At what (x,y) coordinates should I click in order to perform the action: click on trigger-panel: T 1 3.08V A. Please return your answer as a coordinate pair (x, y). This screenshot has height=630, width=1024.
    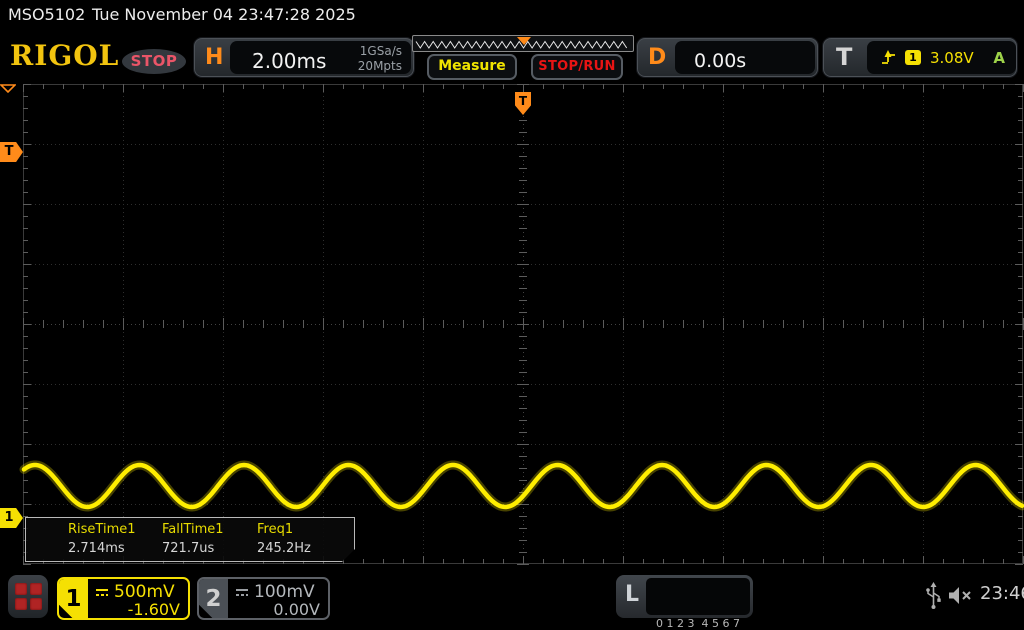
    Looking at the image, I should click on (920, 57).